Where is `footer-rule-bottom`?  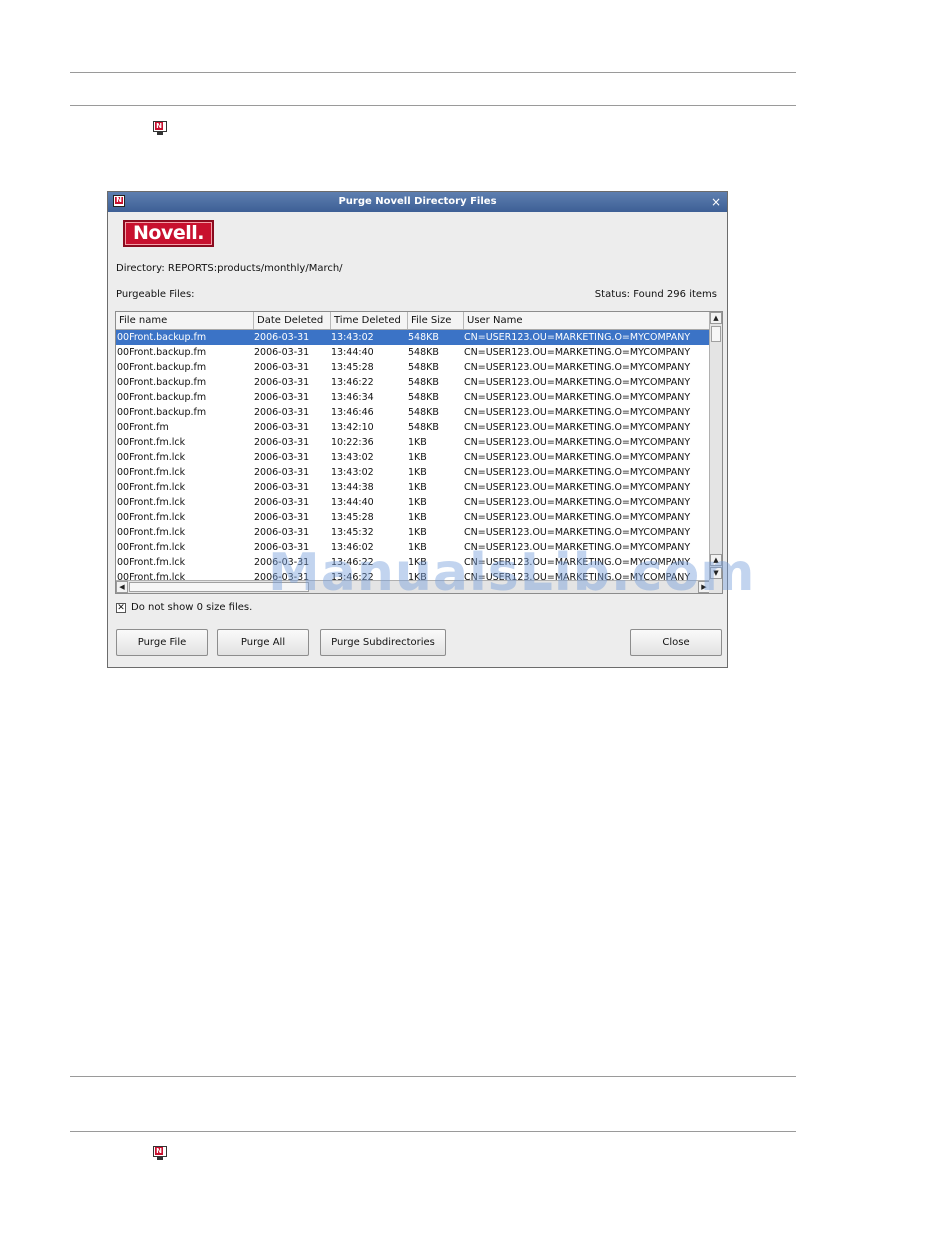
footer-rule-bottom is located at coordinates (433, 1131).